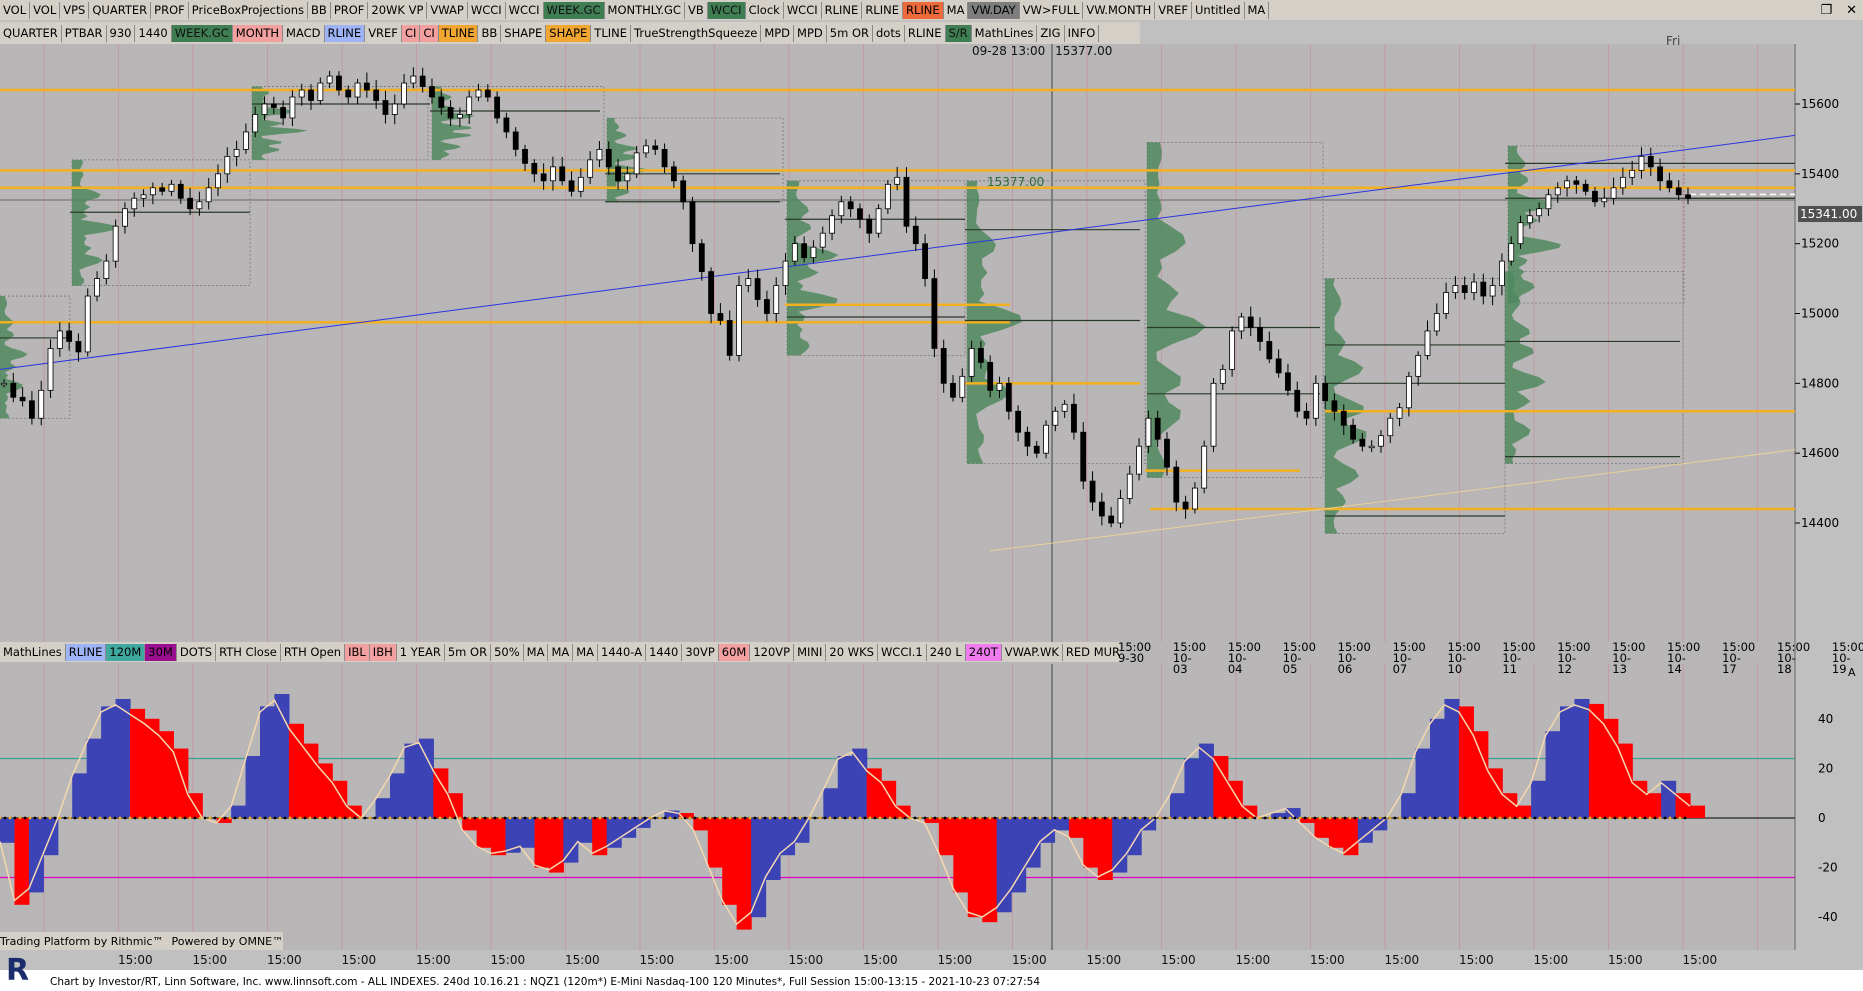 This screenshot has height=991, width=1863. I want to click on tool-button-4: PROF, so click(170, 10).